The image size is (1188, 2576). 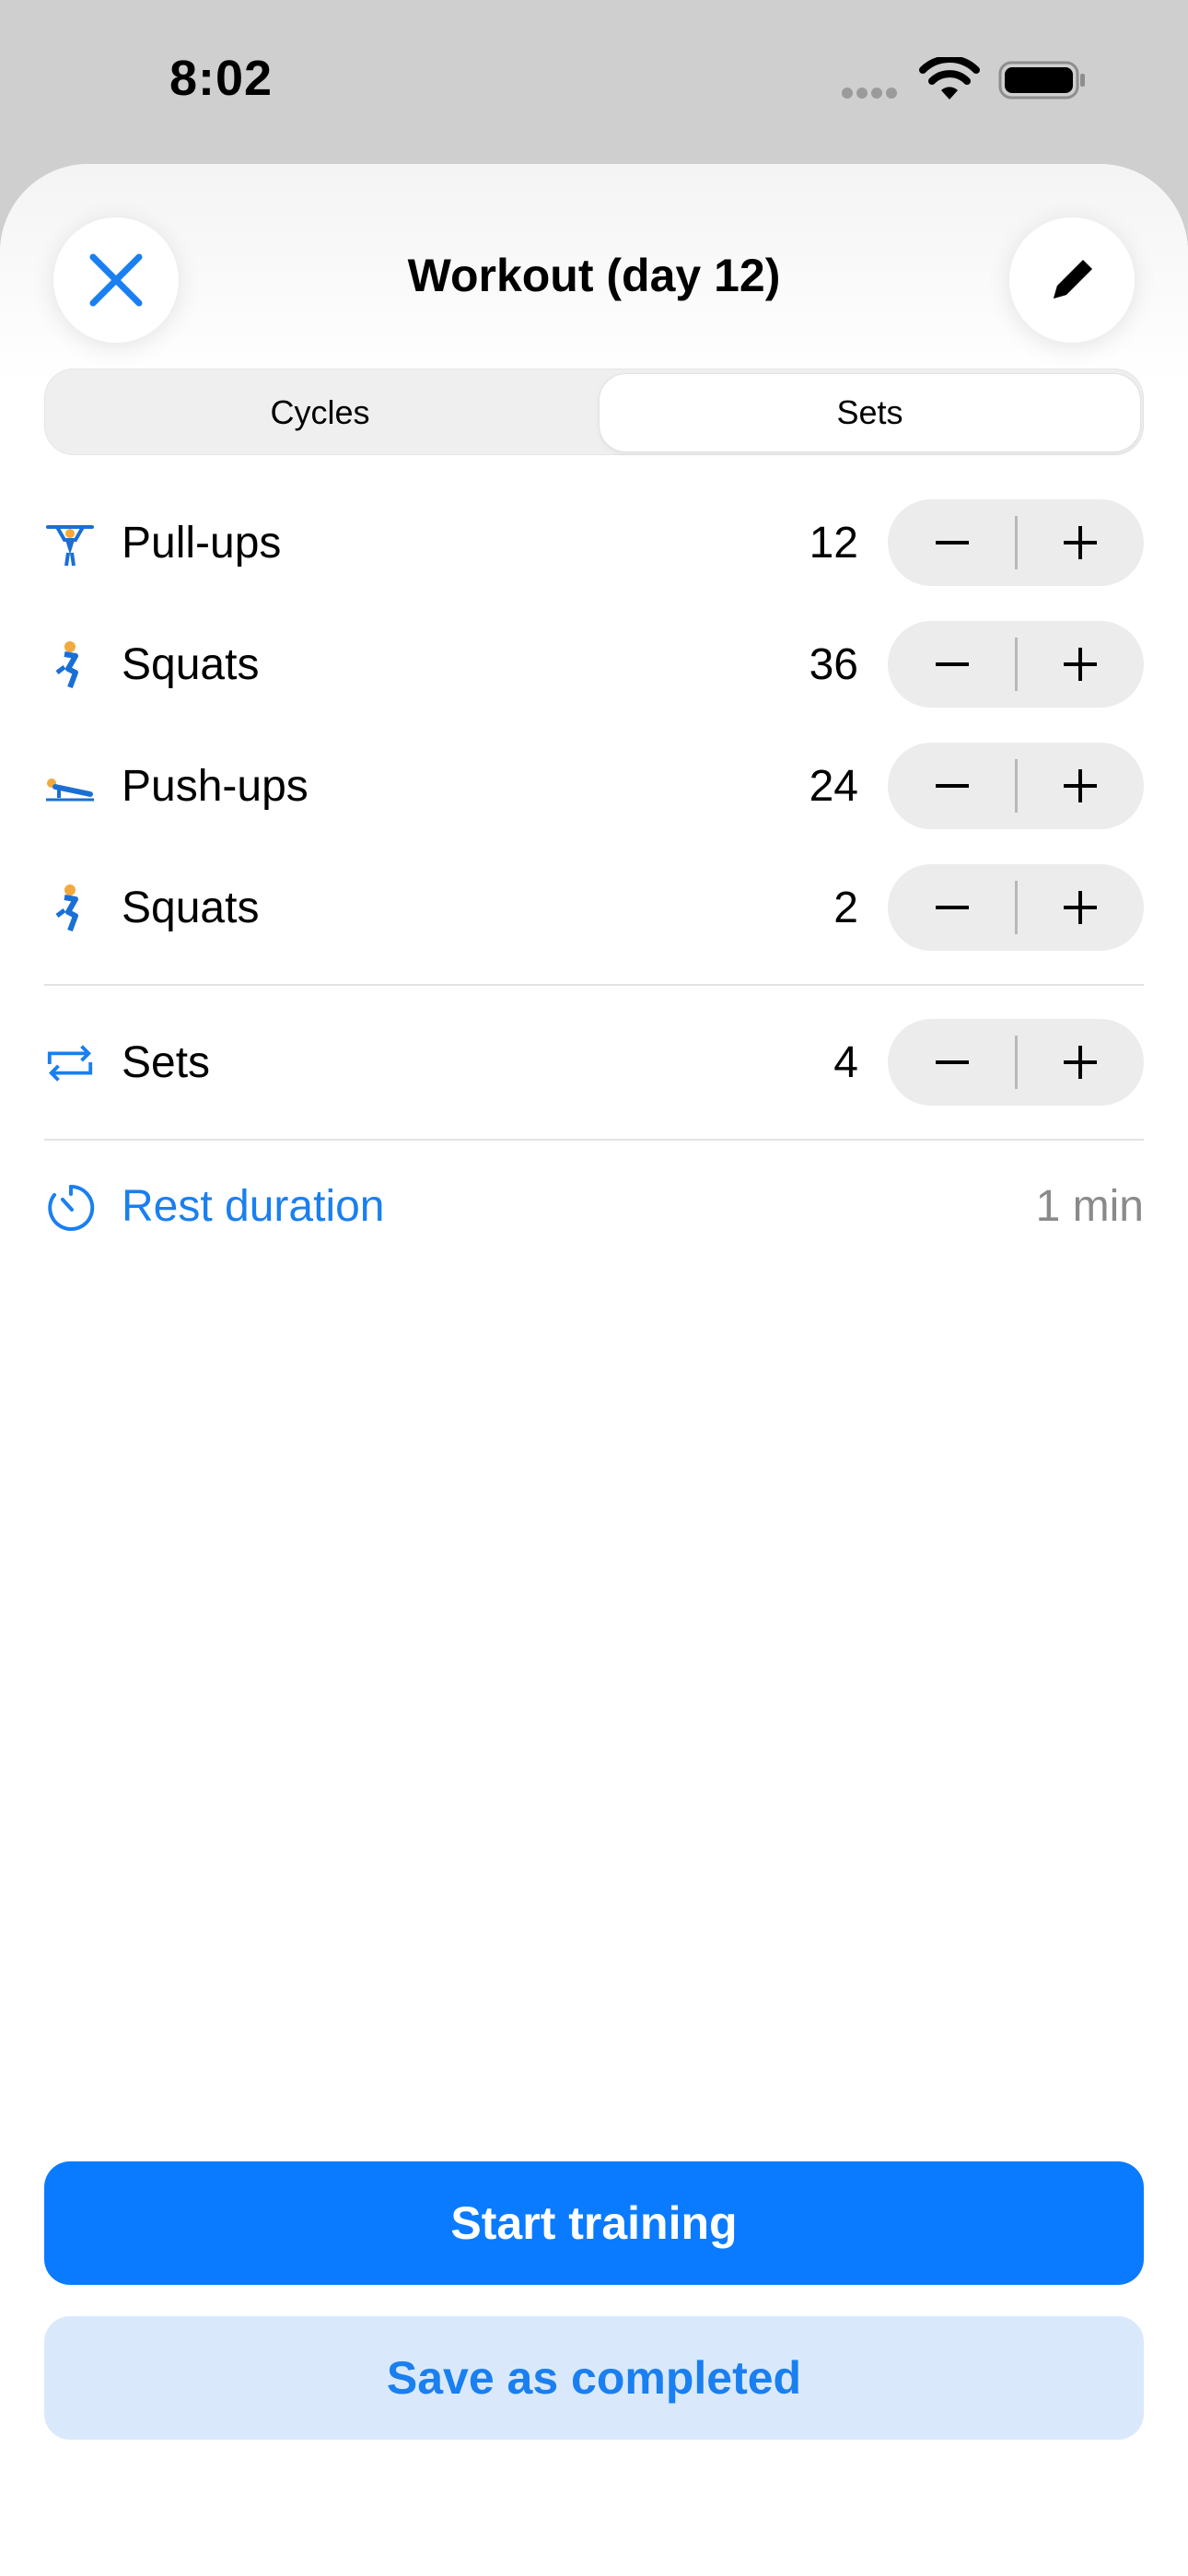 I want to click on exercise-row: Push-ups 24, so click(x=594, y=786).